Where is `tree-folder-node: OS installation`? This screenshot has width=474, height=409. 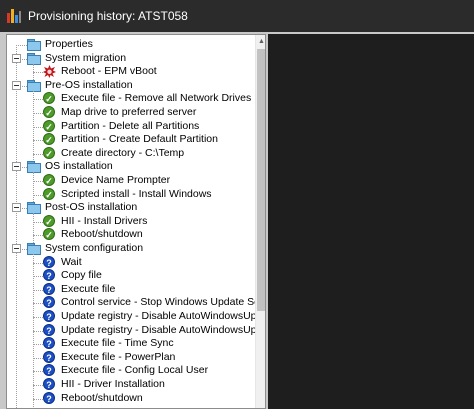
tree-folder-node: OS installation is located at coordinates (131, 167).